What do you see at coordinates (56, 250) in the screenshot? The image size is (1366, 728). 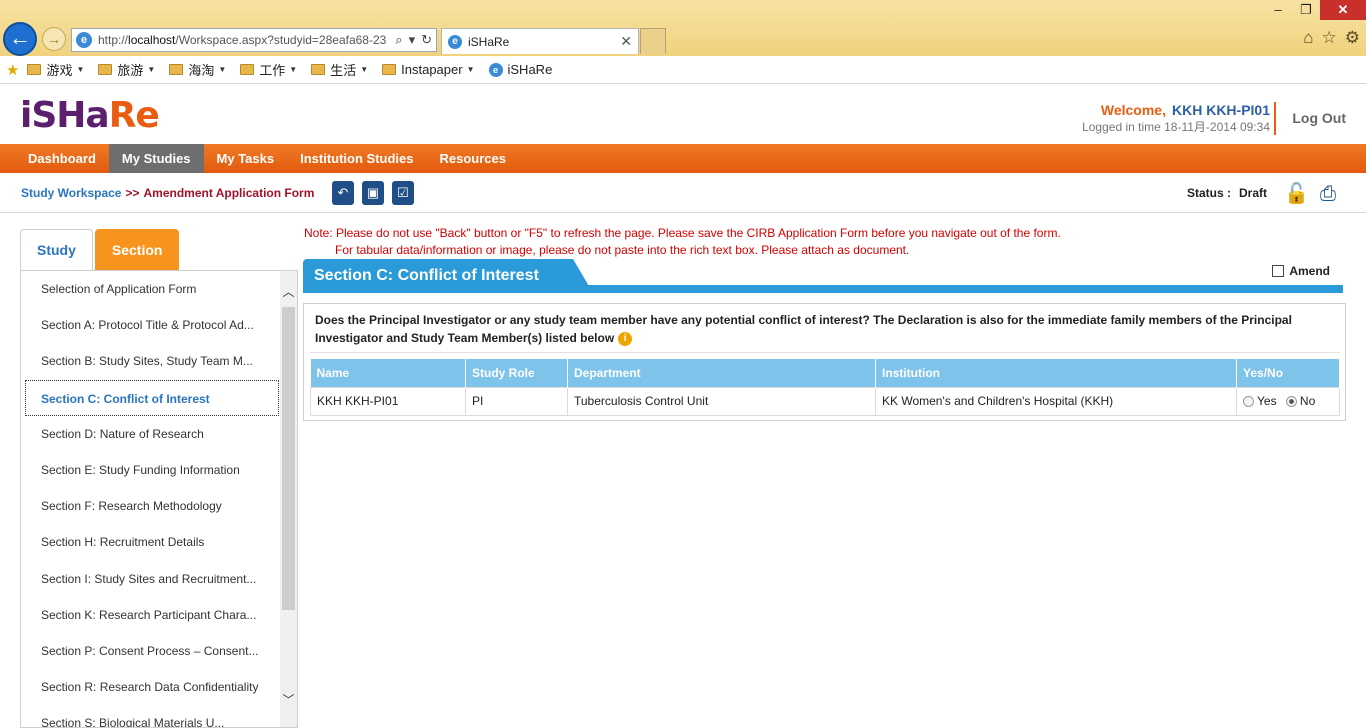 I see `tab-study: Study` at bounding box center [56, 250].